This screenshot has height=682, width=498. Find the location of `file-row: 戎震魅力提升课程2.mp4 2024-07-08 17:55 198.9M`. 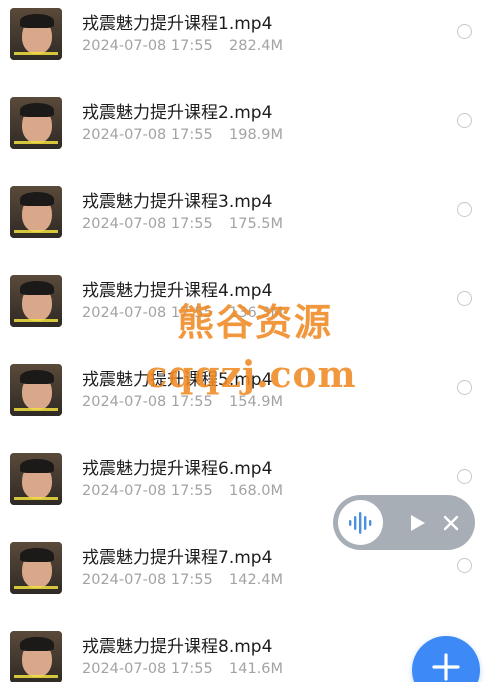

file-row: 戎震魅力提升课程2.mp4 2024-07-08 17:55 198.9M is located at coordinates (249, 133).